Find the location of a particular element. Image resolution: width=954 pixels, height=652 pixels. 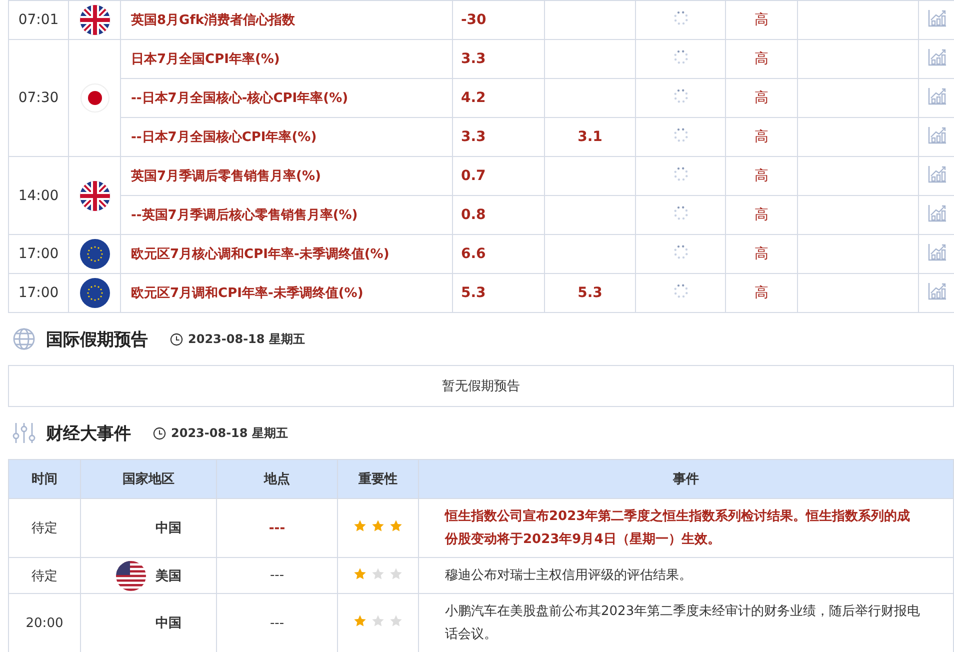

sliders-icon is located at coordinates (24, 433).